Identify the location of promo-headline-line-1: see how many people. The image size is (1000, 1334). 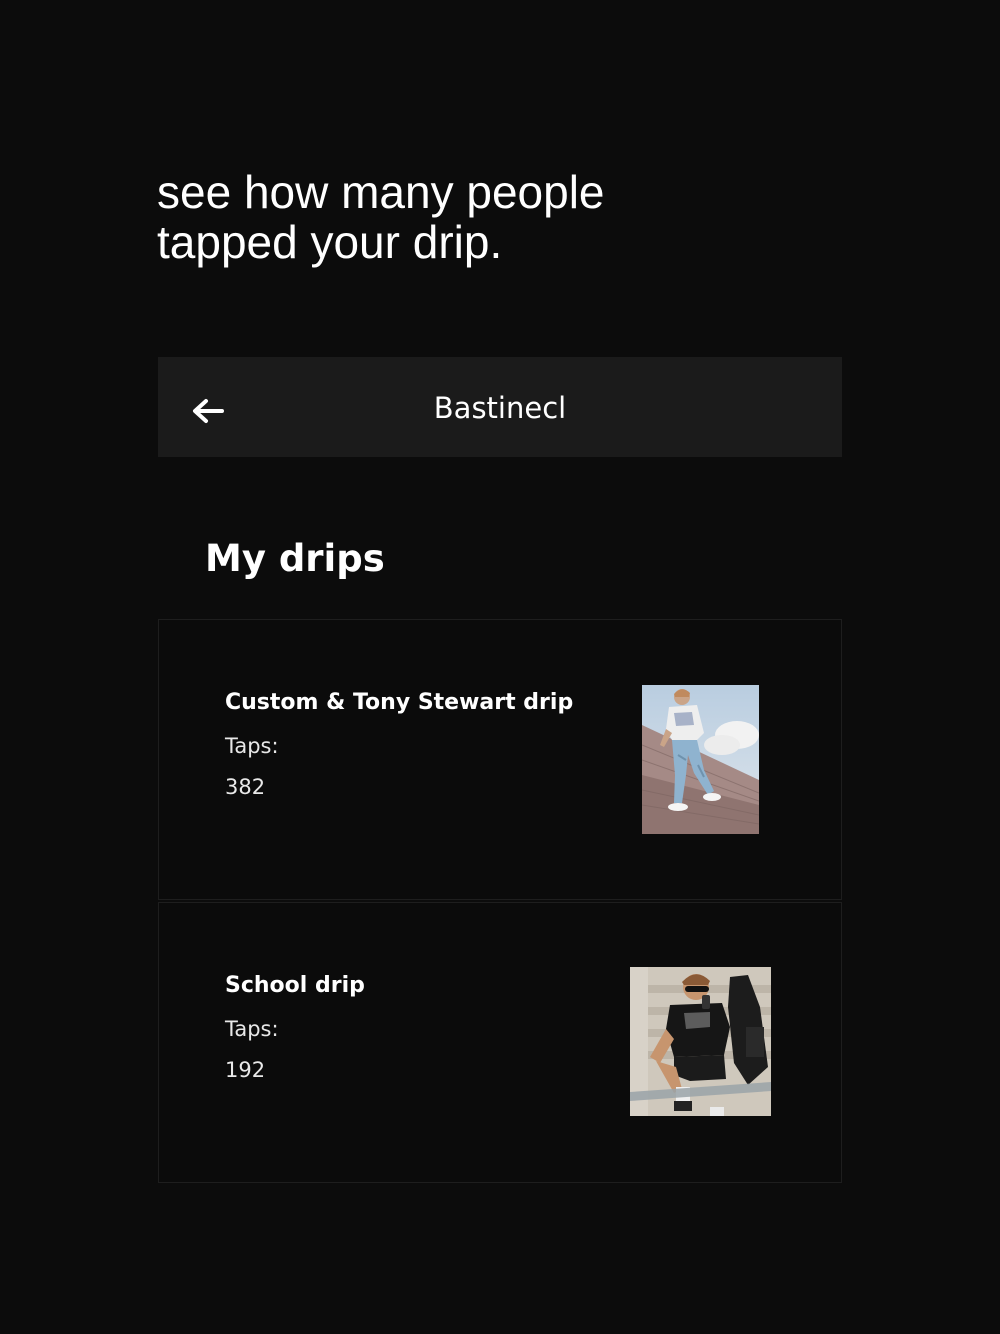
(381, 192).